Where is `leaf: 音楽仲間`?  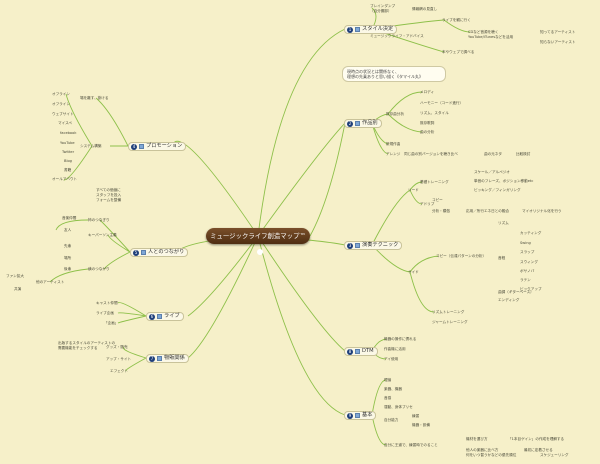 leaf: 音楽仲間 is located at coordinates (69, 218).